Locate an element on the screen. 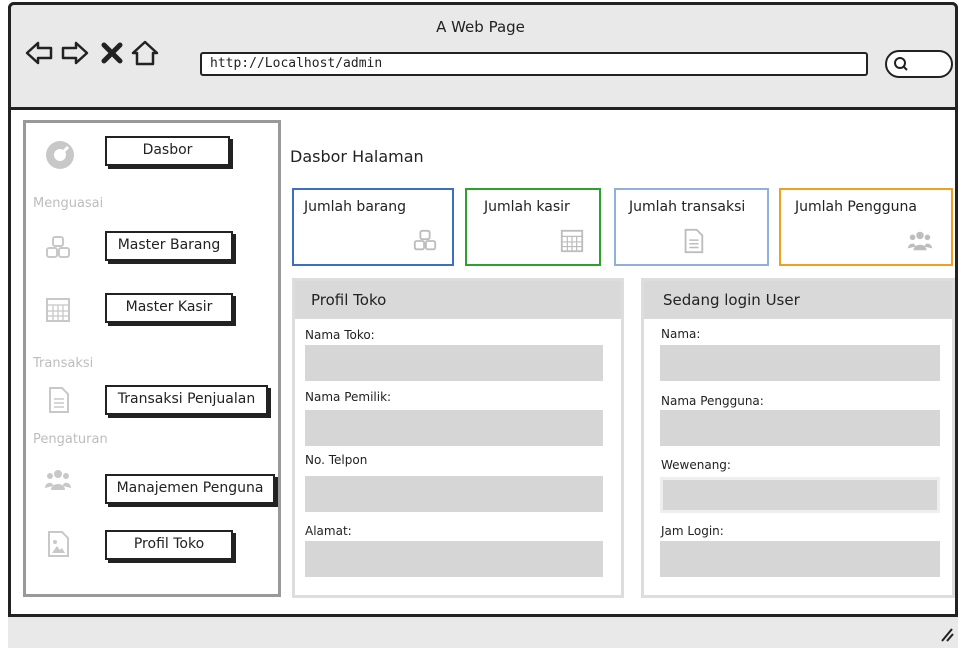  page-title: Dasbor Halaman is located at coordinates (357, 156).